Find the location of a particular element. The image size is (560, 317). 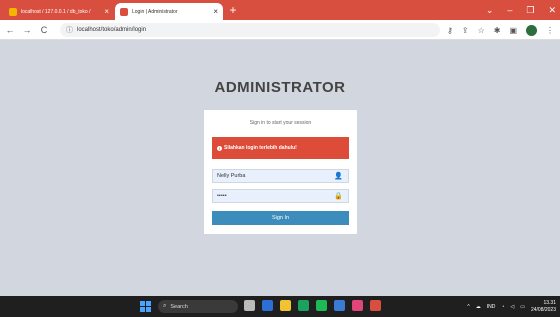

username-value: Nelly Purba is located at coordinates (231, 176).